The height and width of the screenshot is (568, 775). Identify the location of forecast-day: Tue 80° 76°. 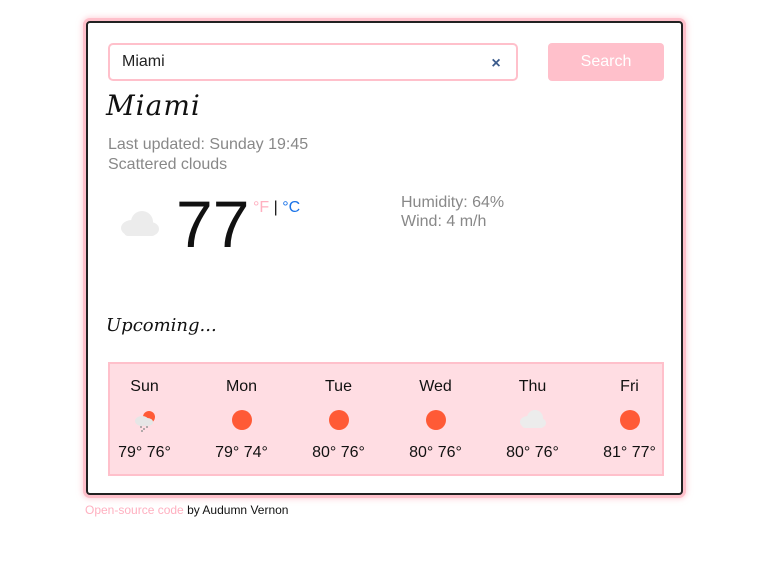
(338, 419).